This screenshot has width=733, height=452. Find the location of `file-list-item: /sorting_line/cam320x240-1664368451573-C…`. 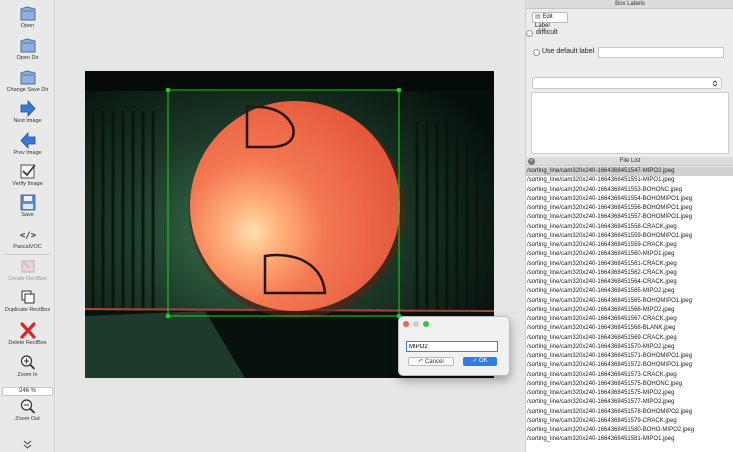

file-list-item: /sorting_line/cam320x240-1664368451573-C… is located at coordinates (629, 375).